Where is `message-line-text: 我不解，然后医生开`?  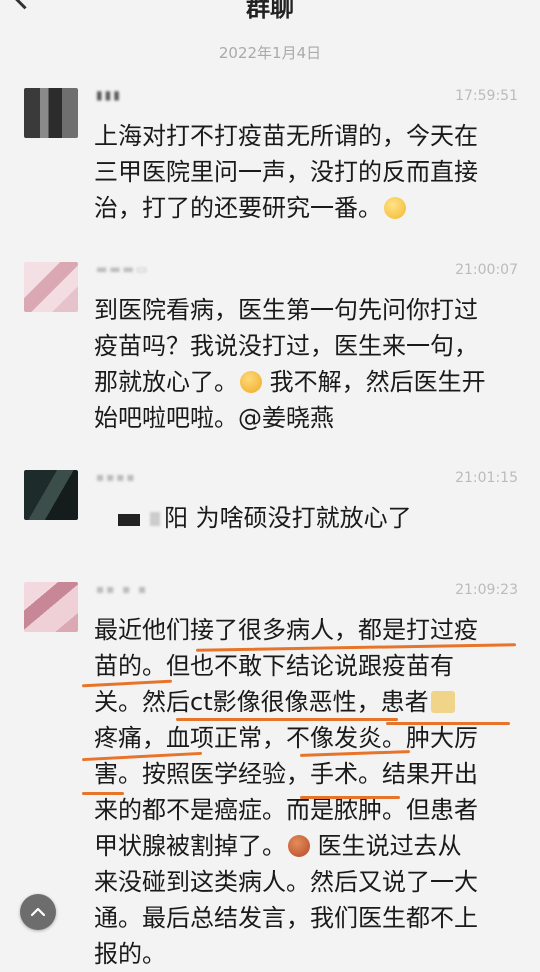 message-line-text: 我不解，然后医生开 is located at coordinates (374, 382).